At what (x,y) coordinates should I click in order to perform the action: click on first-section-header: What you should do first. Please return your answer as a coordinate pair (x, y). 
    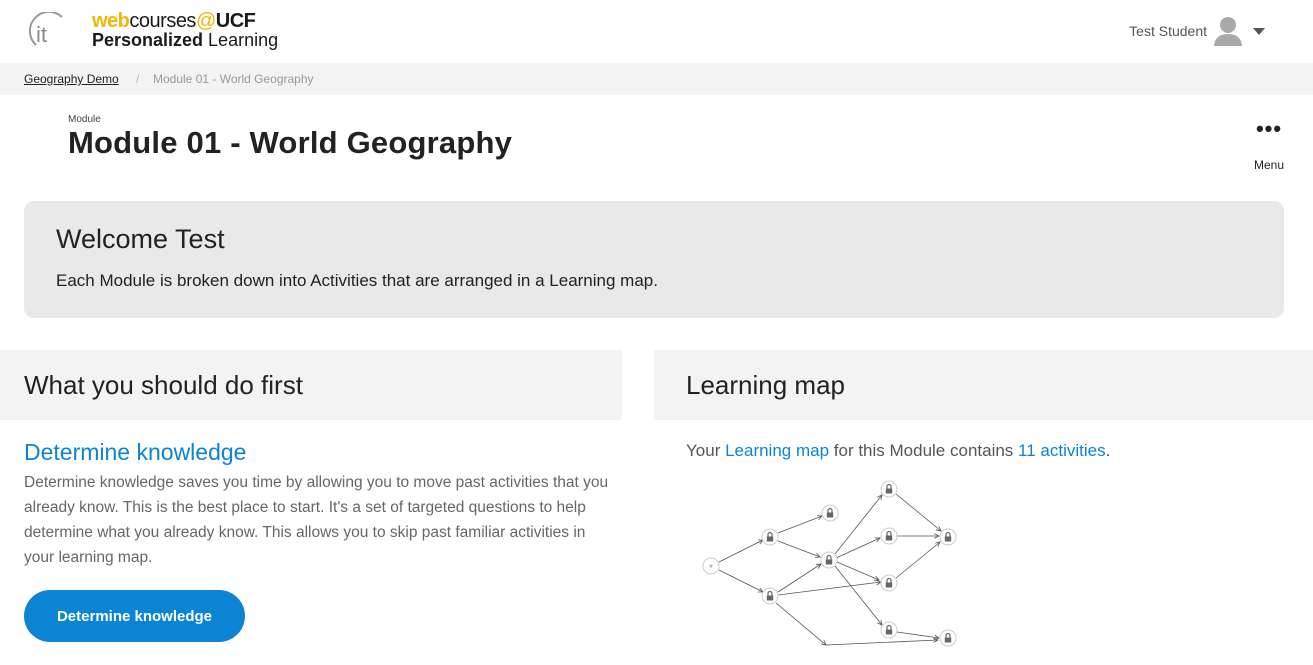
    Looking at the image, I should click on (311, 385).